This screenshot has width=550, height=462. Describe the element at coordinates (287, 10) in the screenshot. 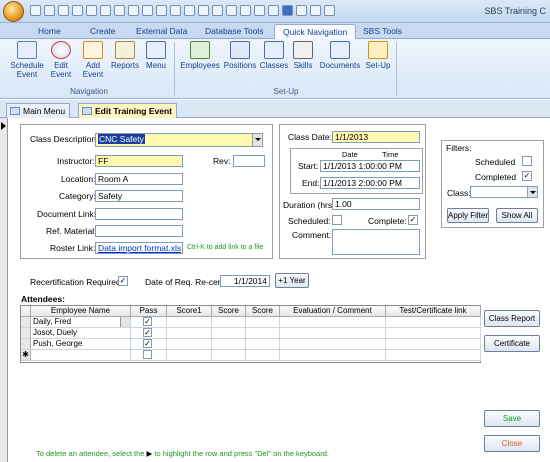

I see `view-quick-icon` at that location.